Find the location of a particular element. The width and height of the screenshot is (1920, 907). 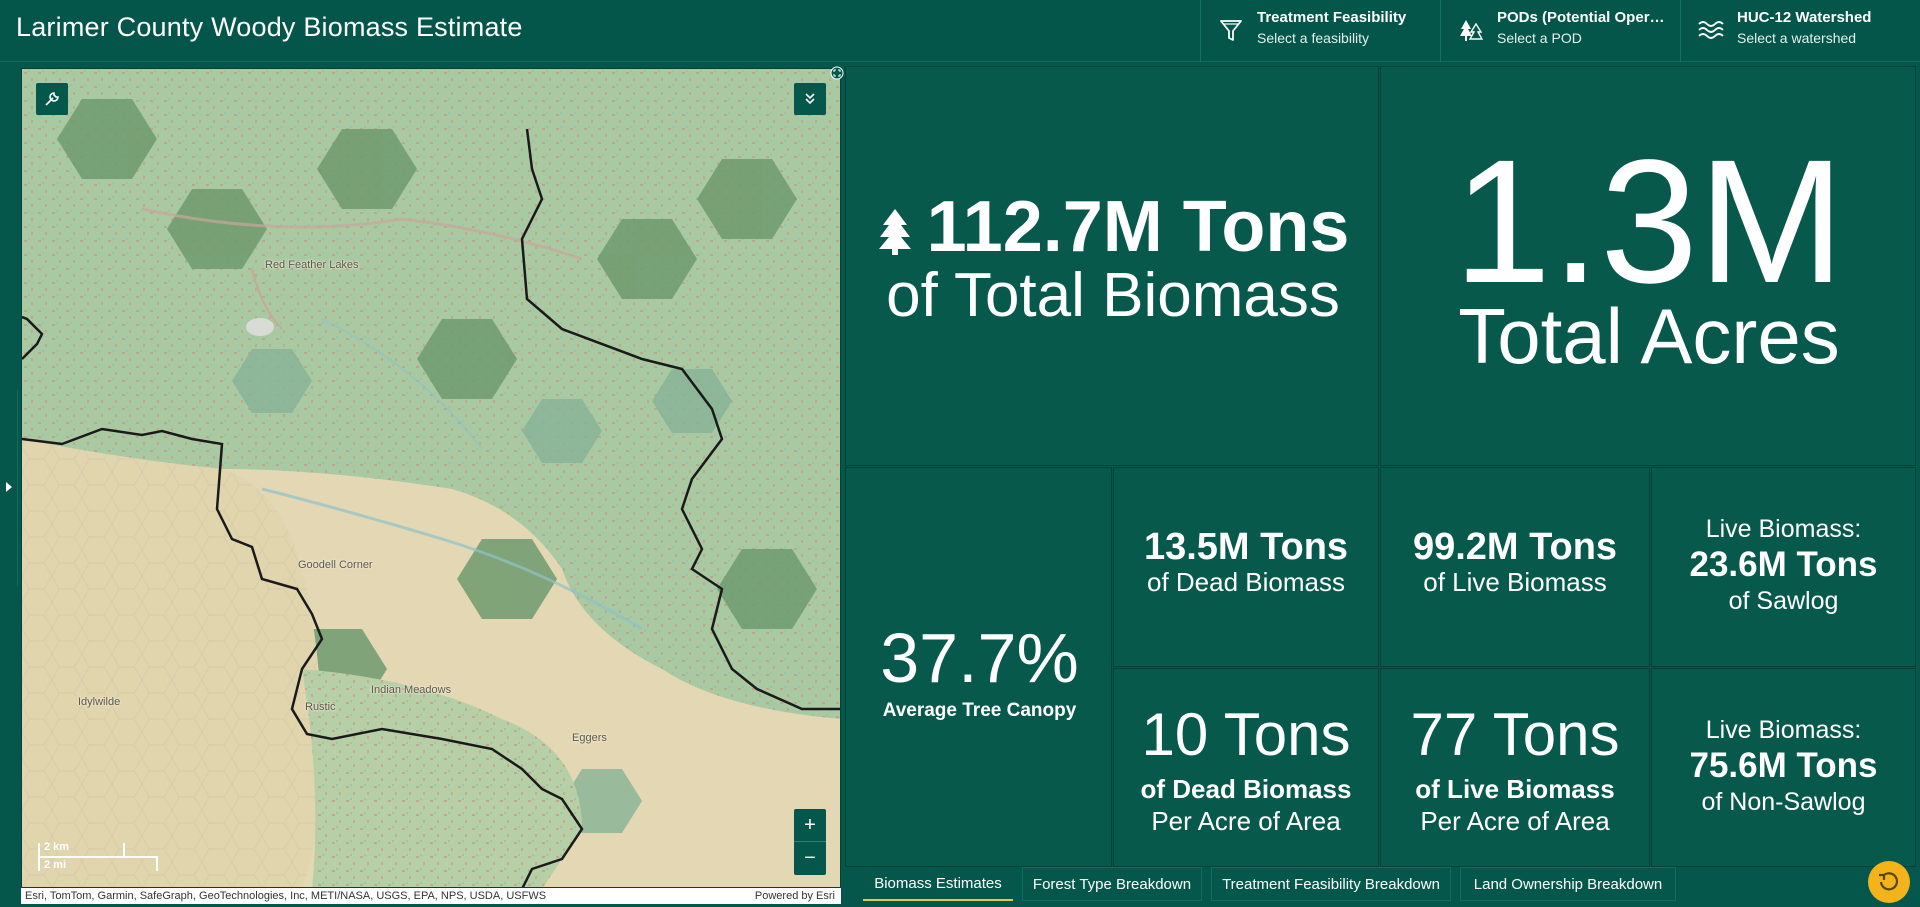

map-tools-button is located at coordinates (52, 99).